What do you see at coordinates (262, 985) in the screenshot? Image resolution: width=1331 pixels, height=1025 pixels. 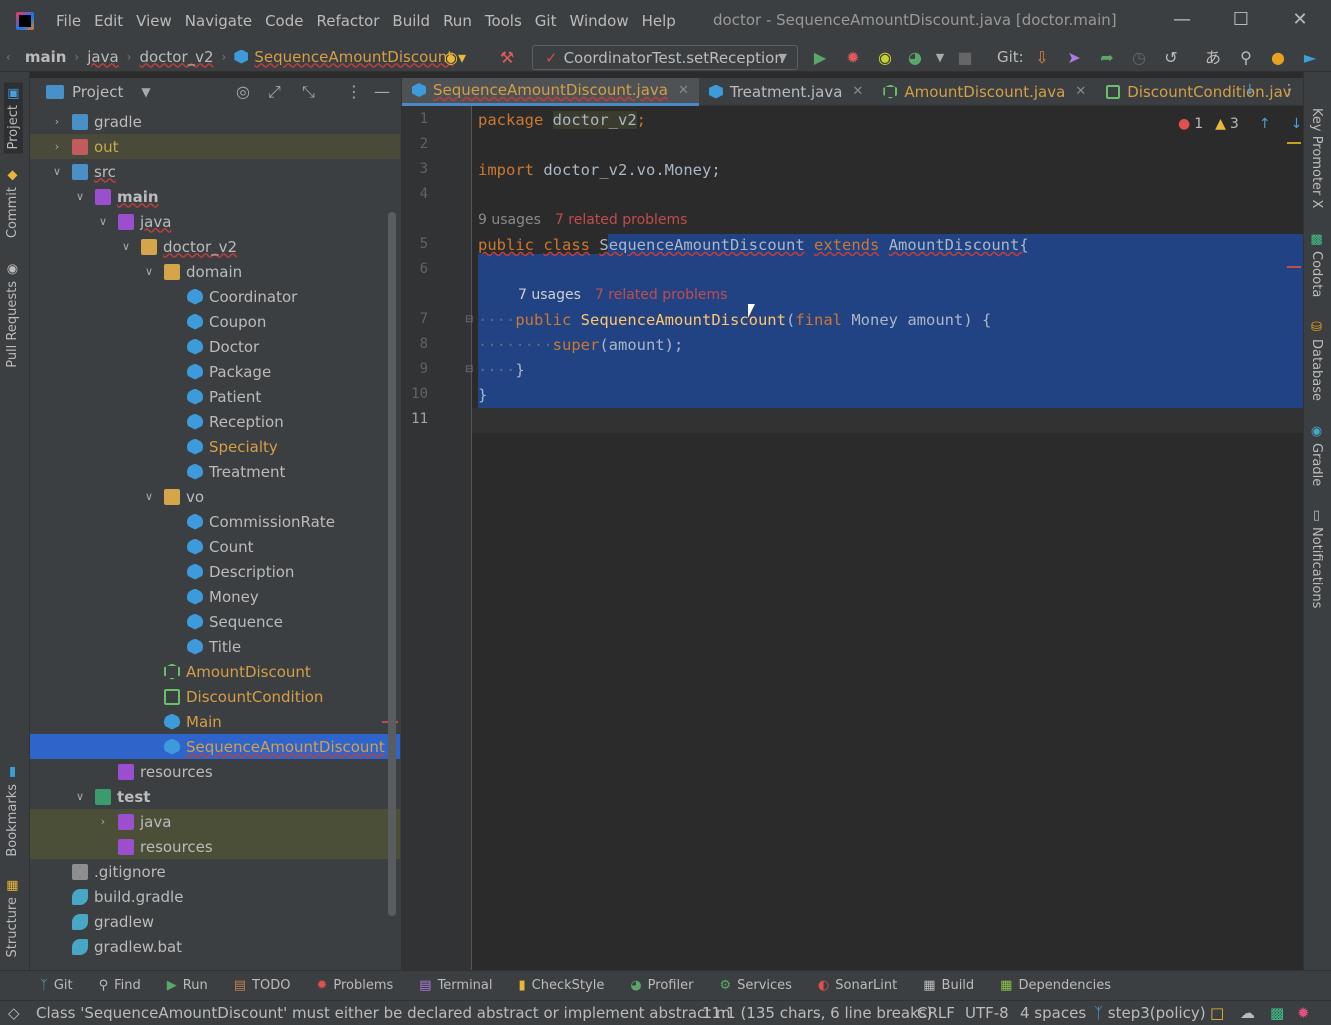 I see `tool-todo: ▤ TODO` at bounding box center [262, 985].